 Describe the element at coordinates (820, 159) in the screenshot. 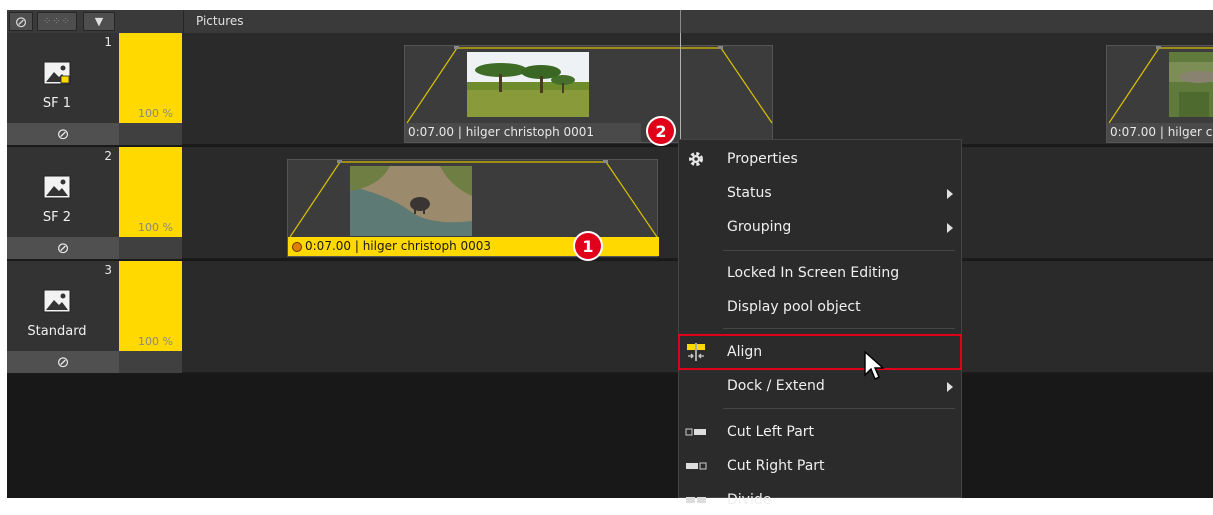

I see `menu-item-properties: Properties` at that location.